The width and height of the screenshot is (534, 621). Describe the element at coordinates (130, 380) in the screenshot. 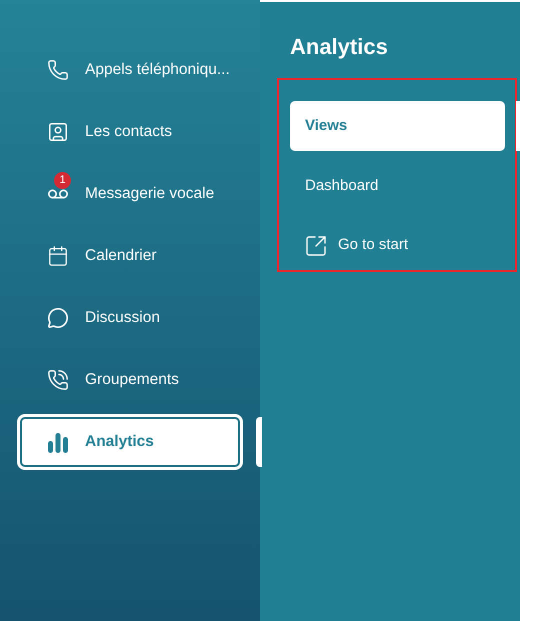

I see `sidebar-item: Groupements` at that location.